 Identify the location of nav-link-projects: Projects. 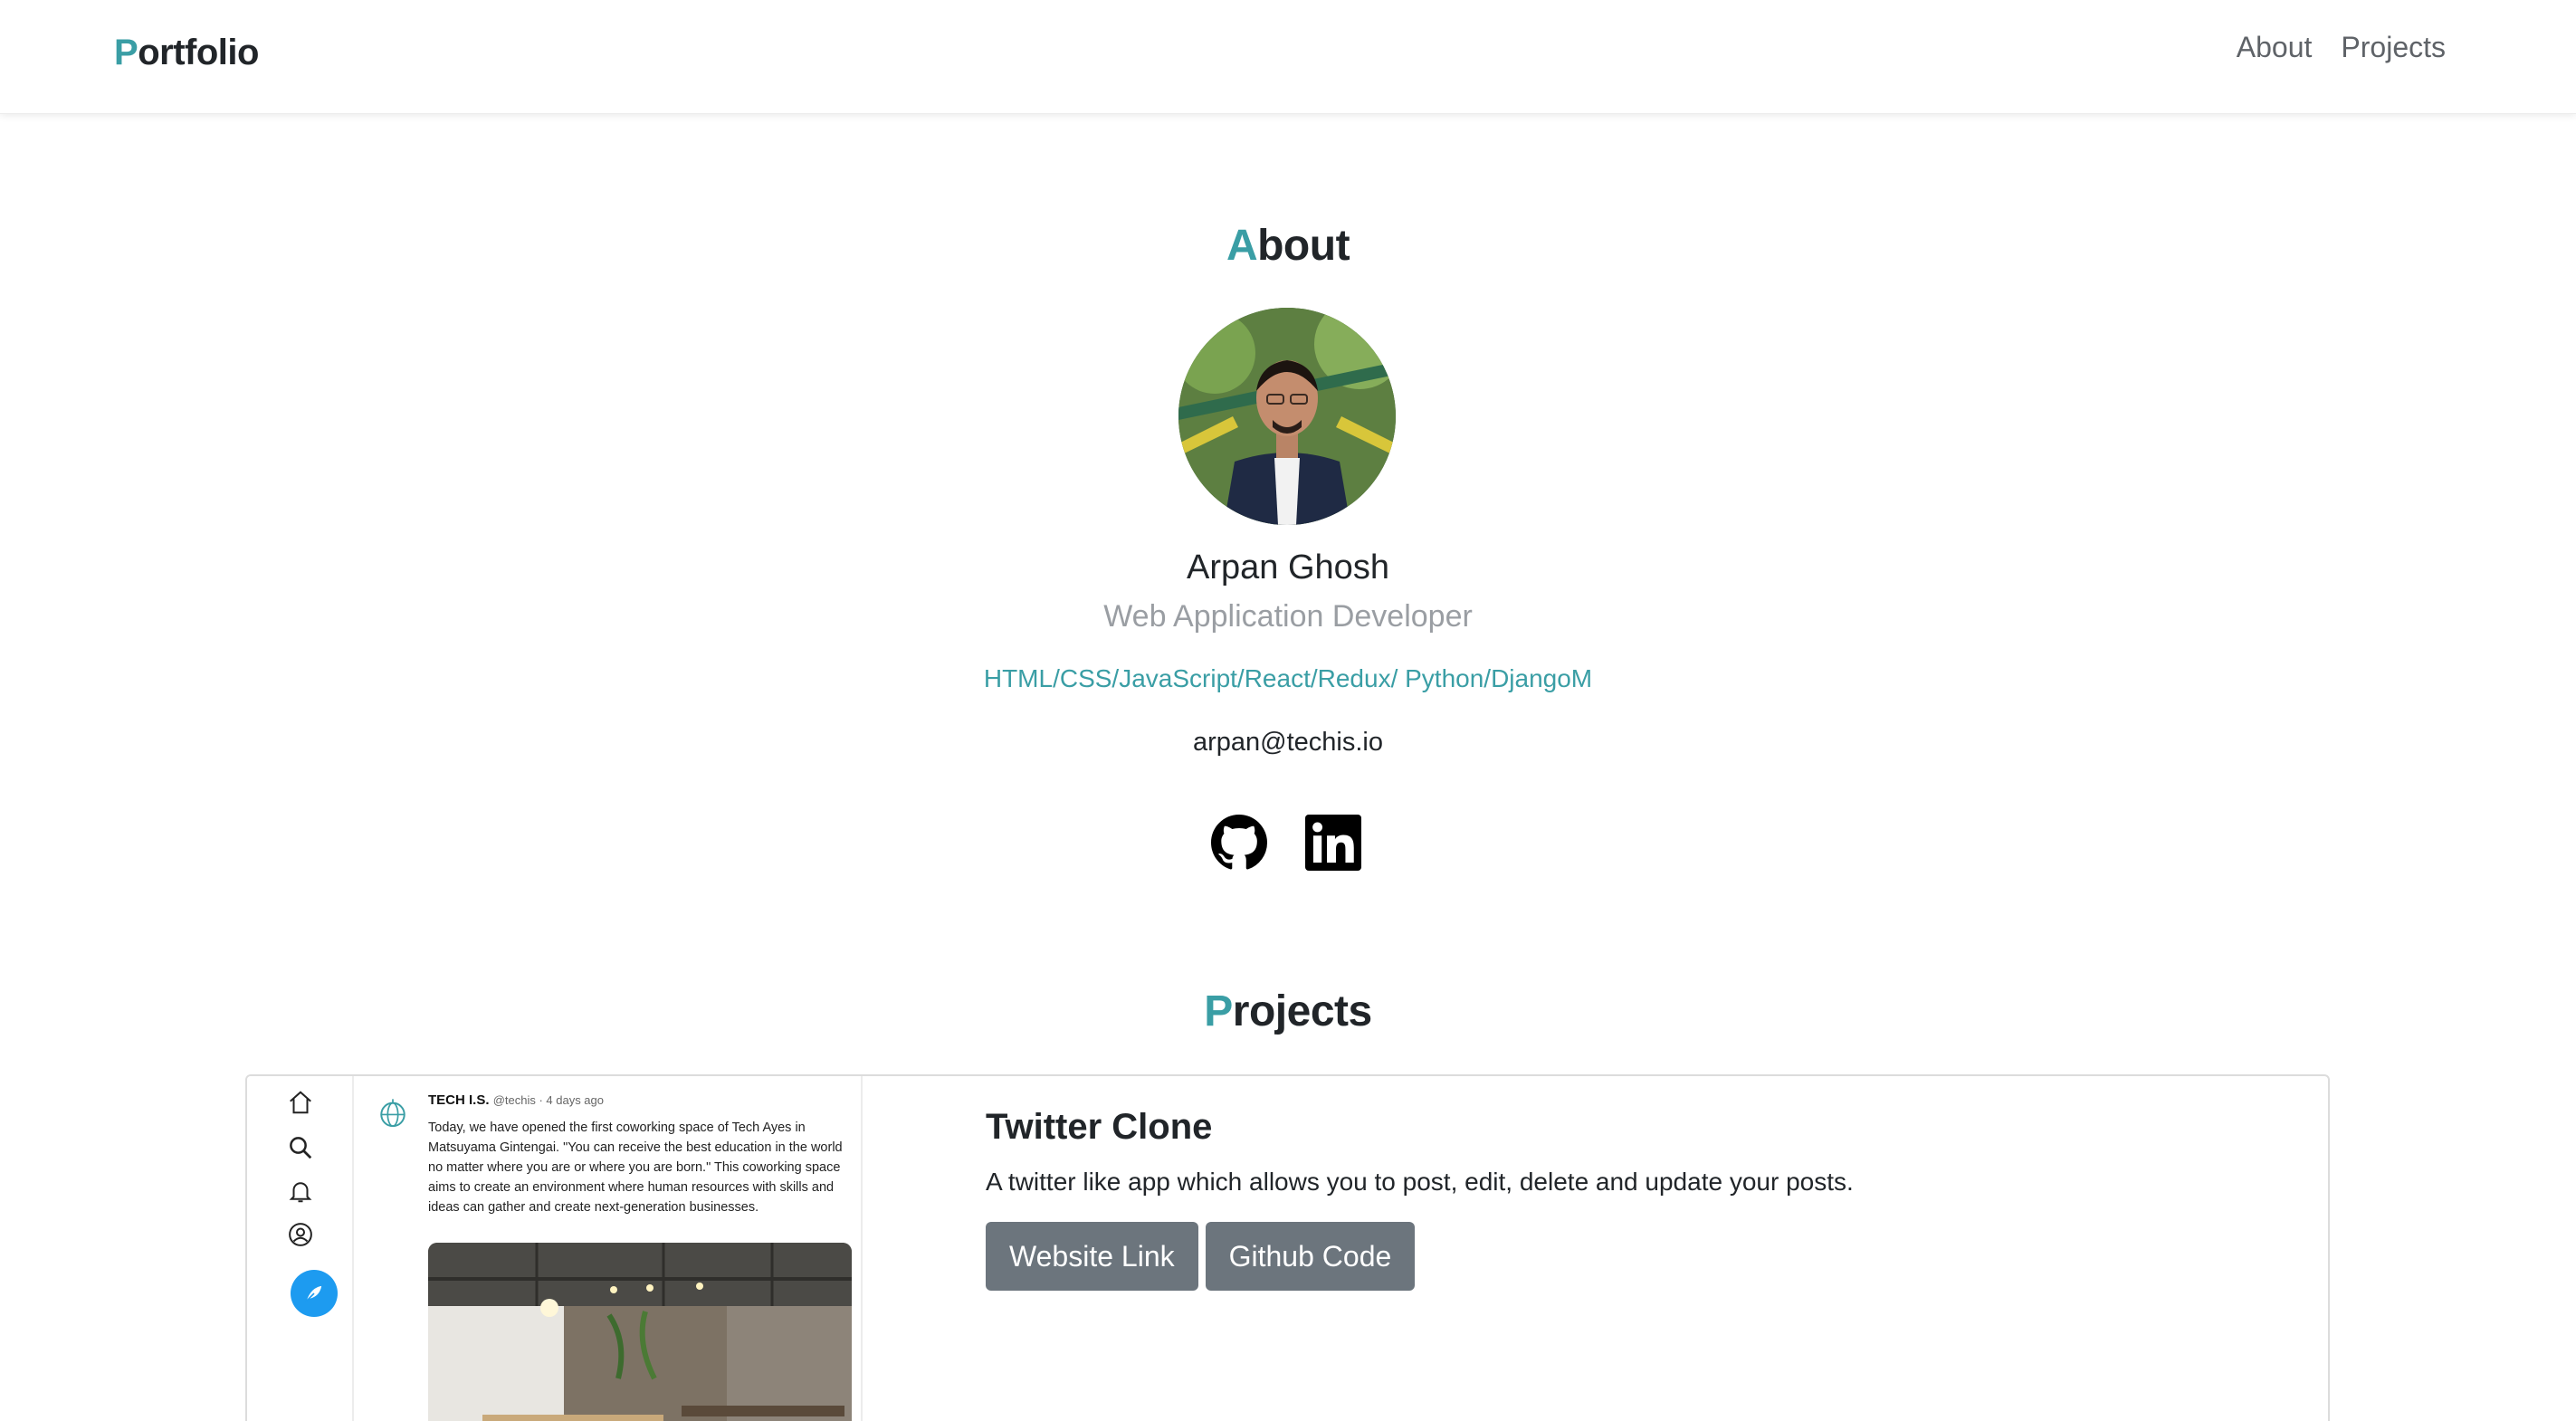
(2394, 48).